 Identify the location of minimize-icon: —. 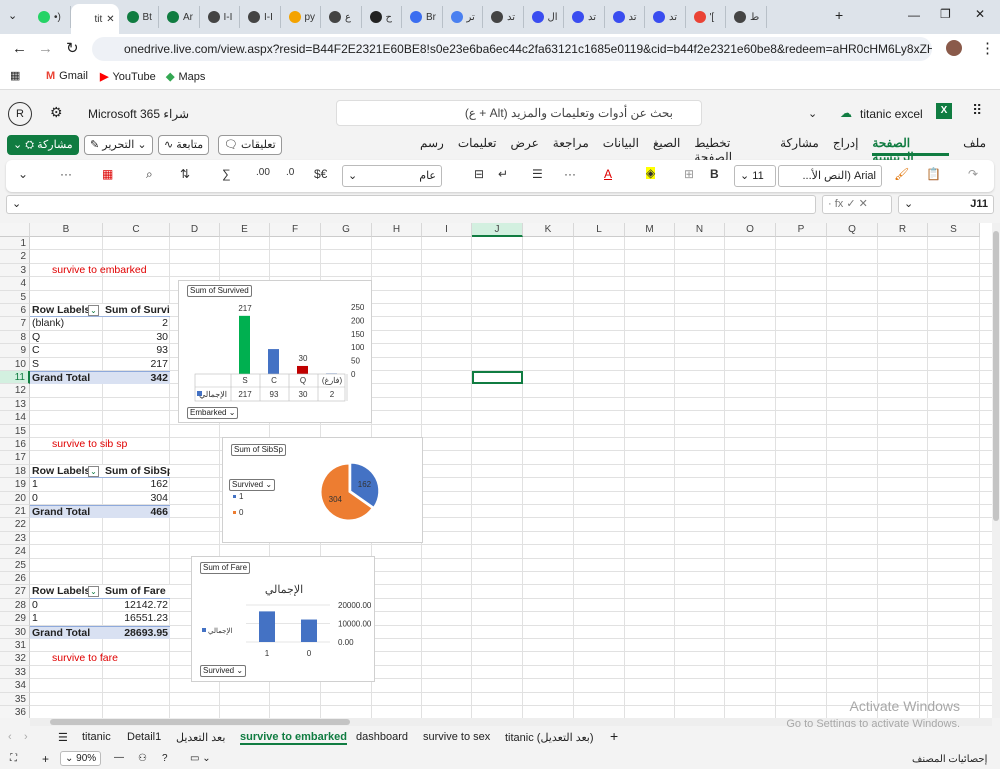
(914, 15).